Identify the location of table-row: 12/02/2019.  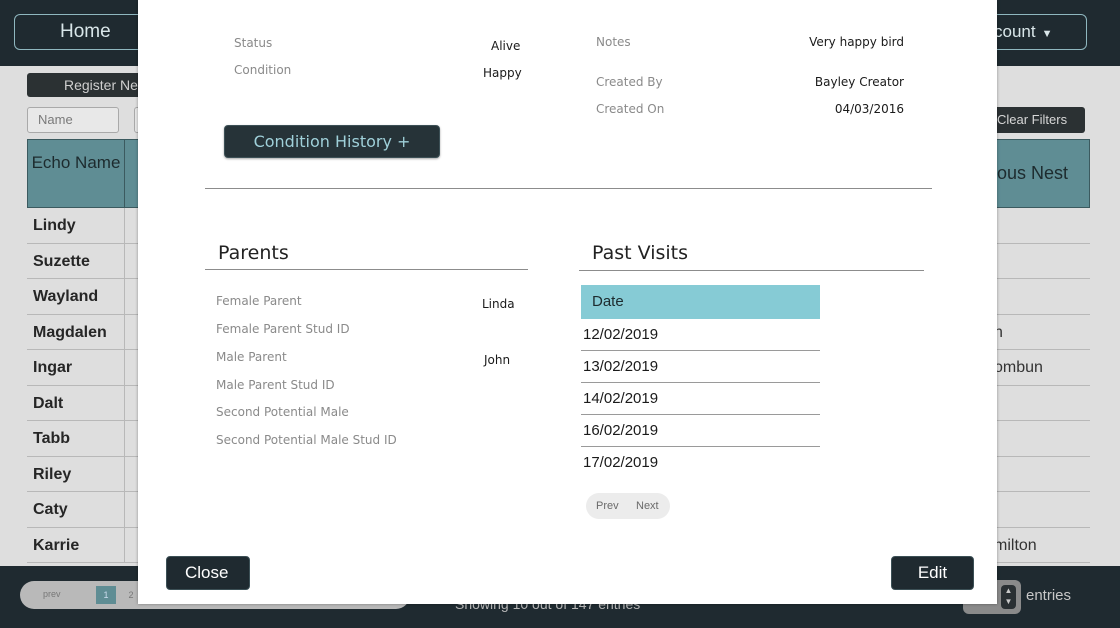
(700, 335).